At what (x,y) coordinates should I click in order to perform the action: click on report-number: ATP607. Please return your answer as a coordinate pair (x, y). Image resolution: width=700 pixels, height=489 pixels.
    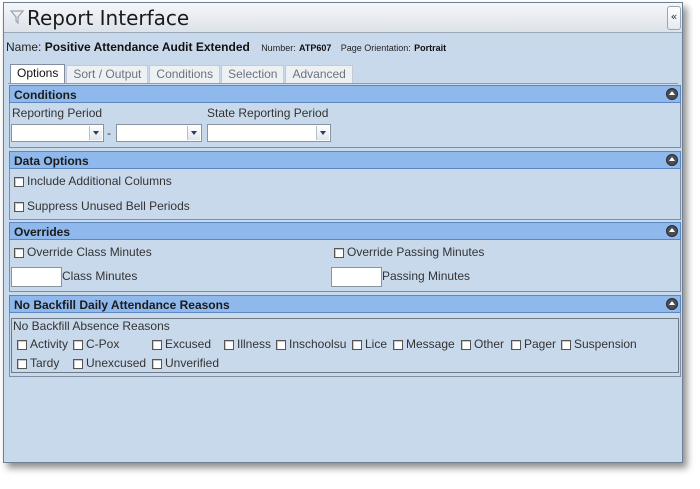
    Looking at the image, I should click on (315, 48).